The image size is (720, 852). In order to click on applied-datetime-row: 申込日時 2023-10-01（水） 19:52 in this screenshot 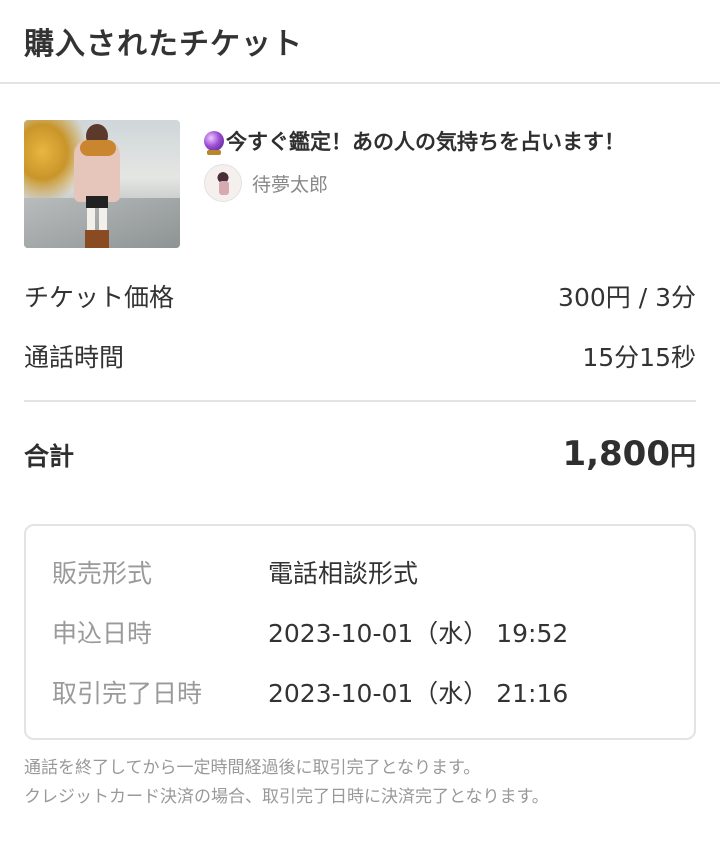, I will do `click(373, 644)`.